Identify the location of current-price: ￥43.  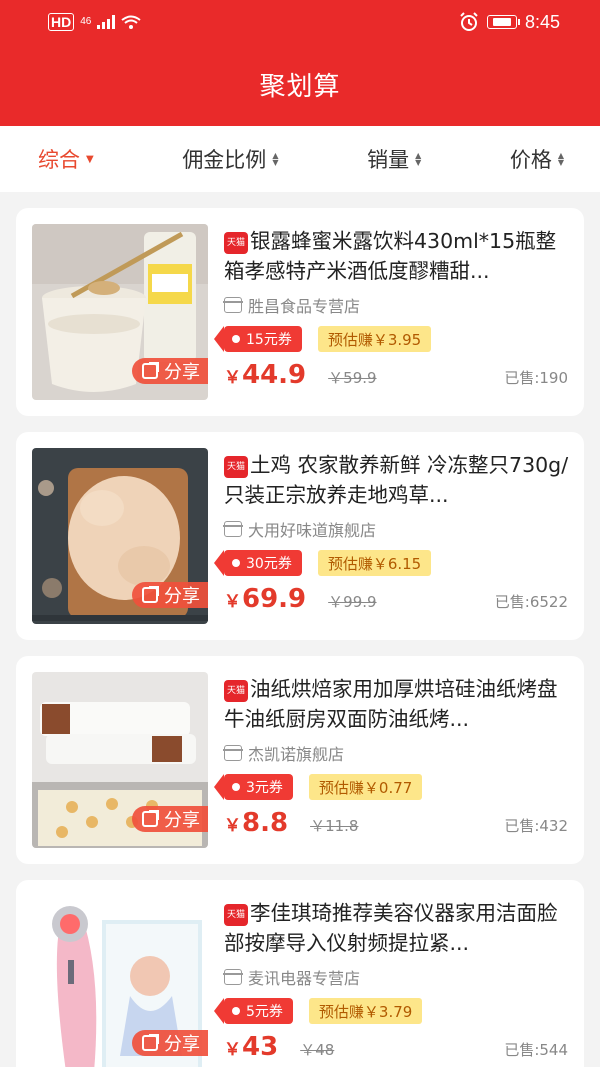
(251, 1047).